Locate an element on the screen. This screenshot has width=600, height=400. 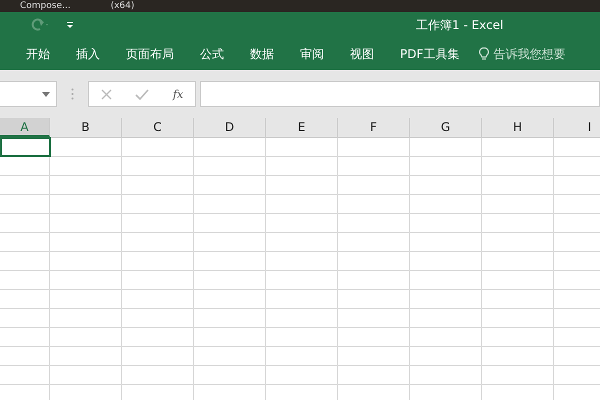
column-header: F is located at coordinates (374, 127).